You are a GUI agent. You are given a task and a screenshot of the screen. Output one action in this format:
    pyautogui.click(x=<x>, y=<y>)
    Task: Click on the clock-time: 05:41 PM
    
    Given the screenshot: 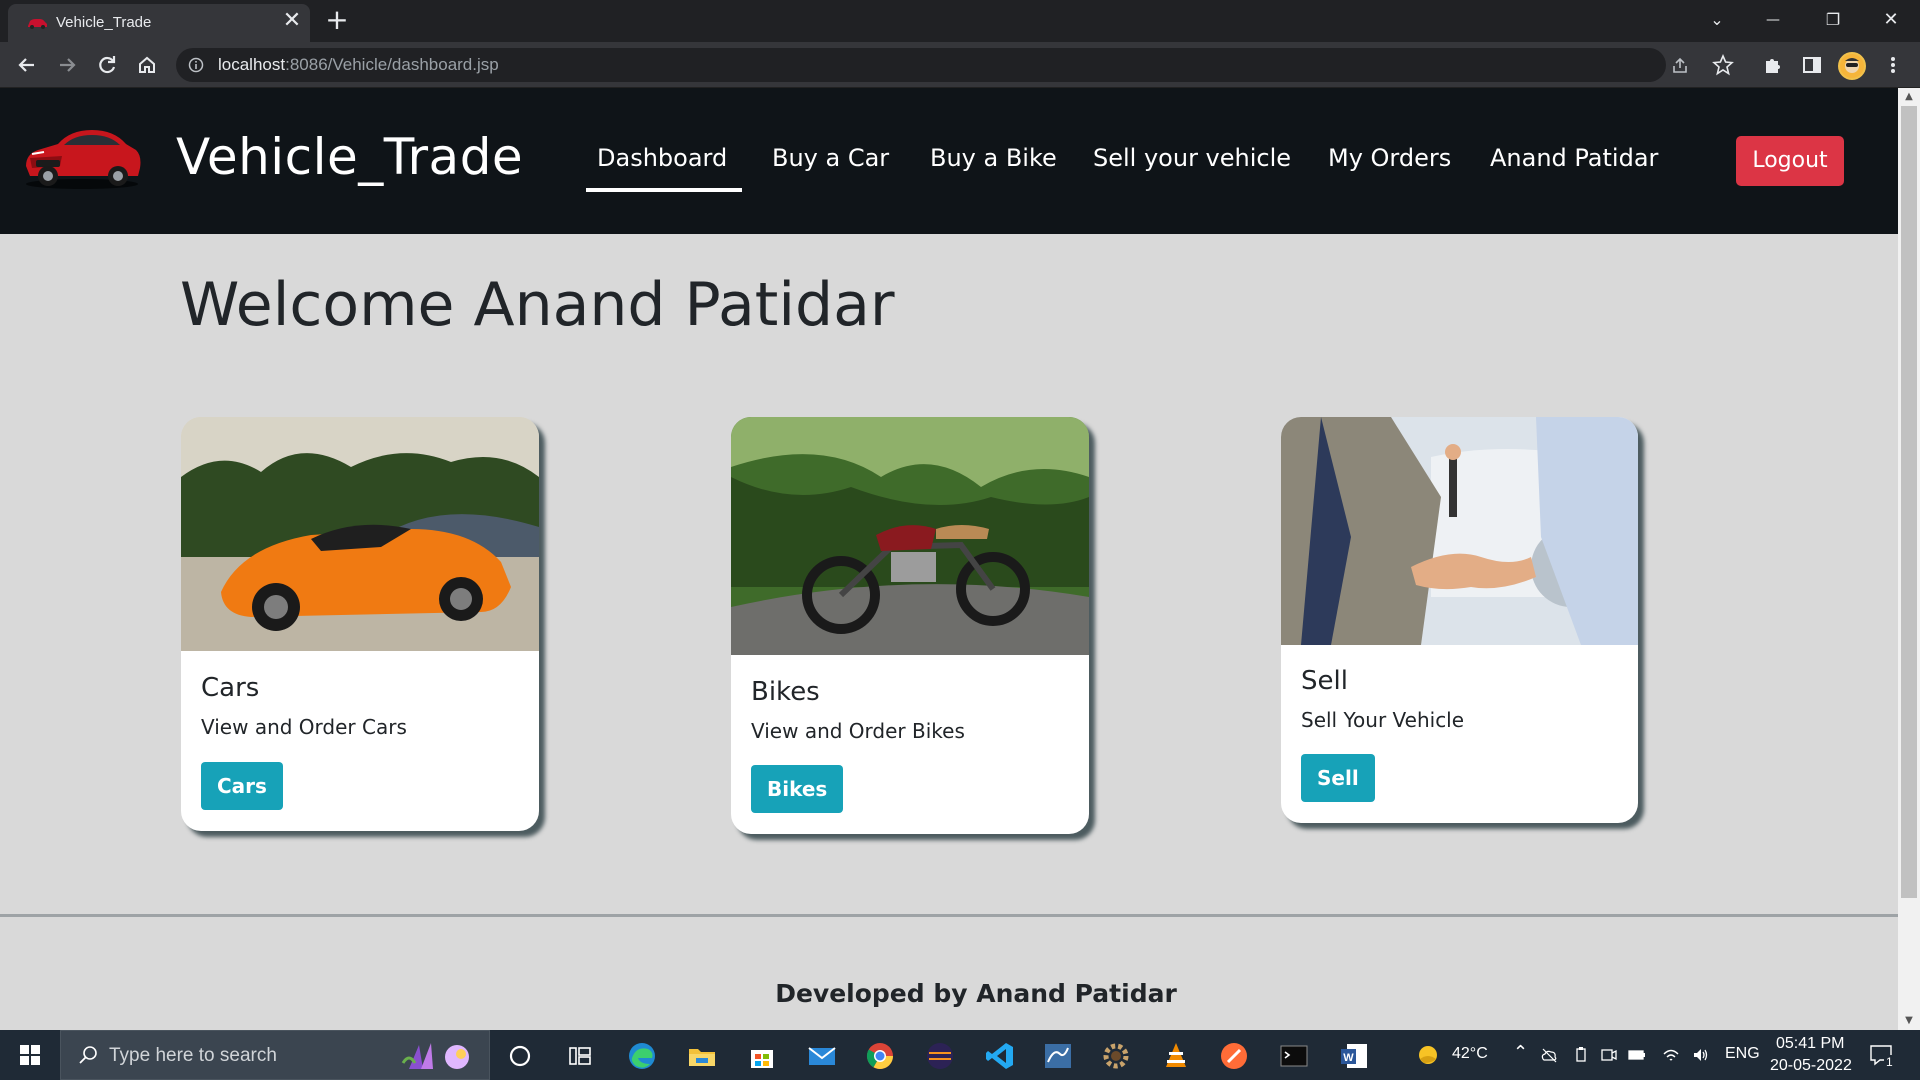 What is the action you would take?
    pyautogui.click(x=1810, y=1044)
    